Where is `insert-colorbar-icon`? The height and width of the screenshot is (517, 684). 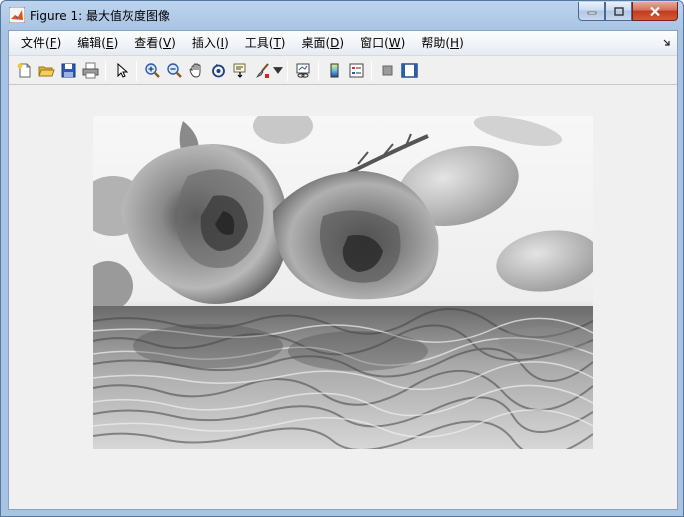
insert-colorbar-icon is located at coordinates (334, 70).